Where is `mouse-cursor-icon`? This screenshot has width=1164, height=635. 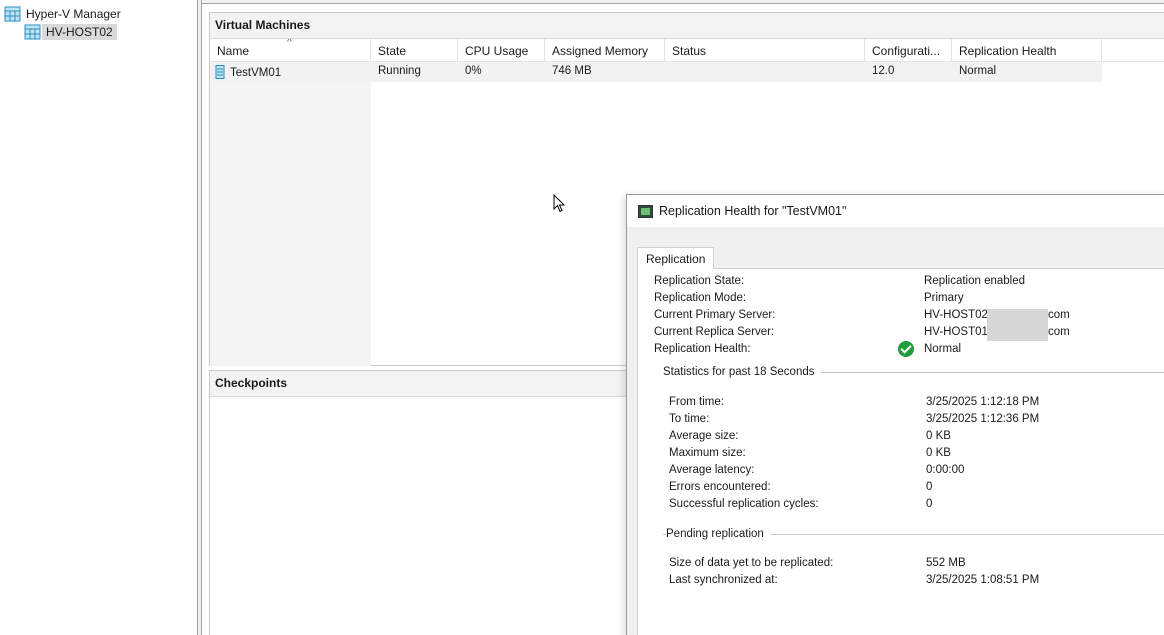
mouse-cursor-icon is located at coordinates (559, 203).